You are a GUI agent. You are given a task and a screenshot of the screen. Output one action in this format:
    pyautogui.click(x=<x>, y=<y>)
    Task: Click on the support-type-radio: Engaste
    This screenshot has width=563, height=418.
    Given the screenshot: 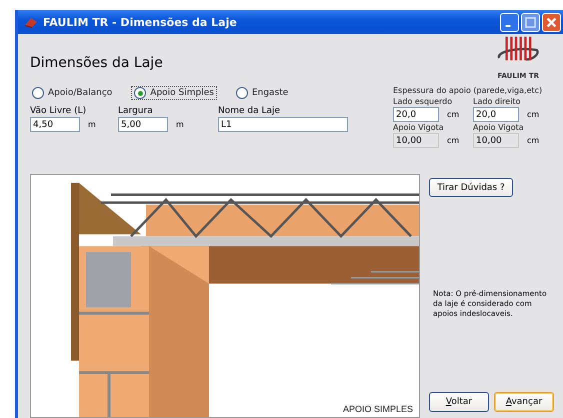 What is the action you would take?
    pyautogui.click(x=262, y=93)
    